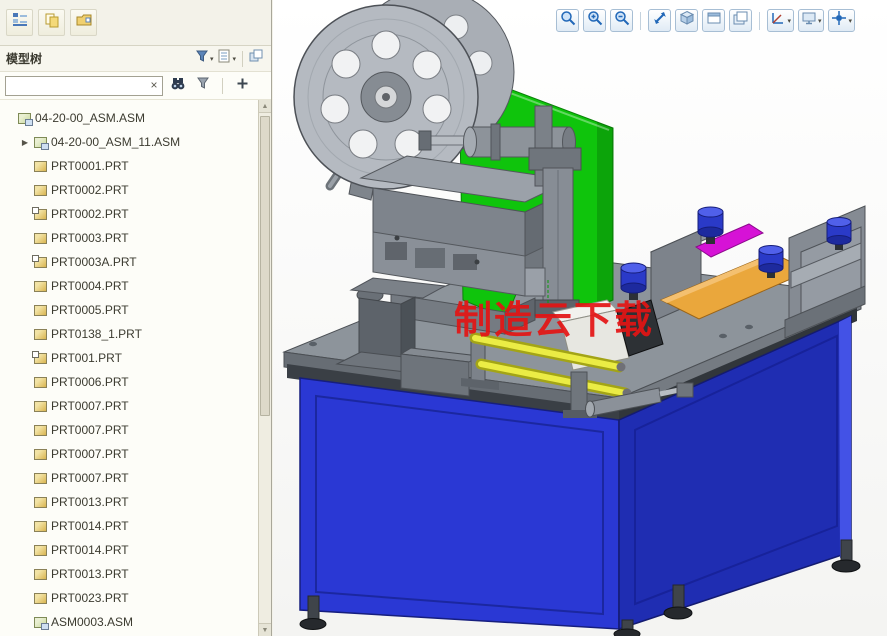  Describe the element at coordinates (90, 166) in the screenshot. I see `tree-item-label: PRT0001.PRT` at that location.